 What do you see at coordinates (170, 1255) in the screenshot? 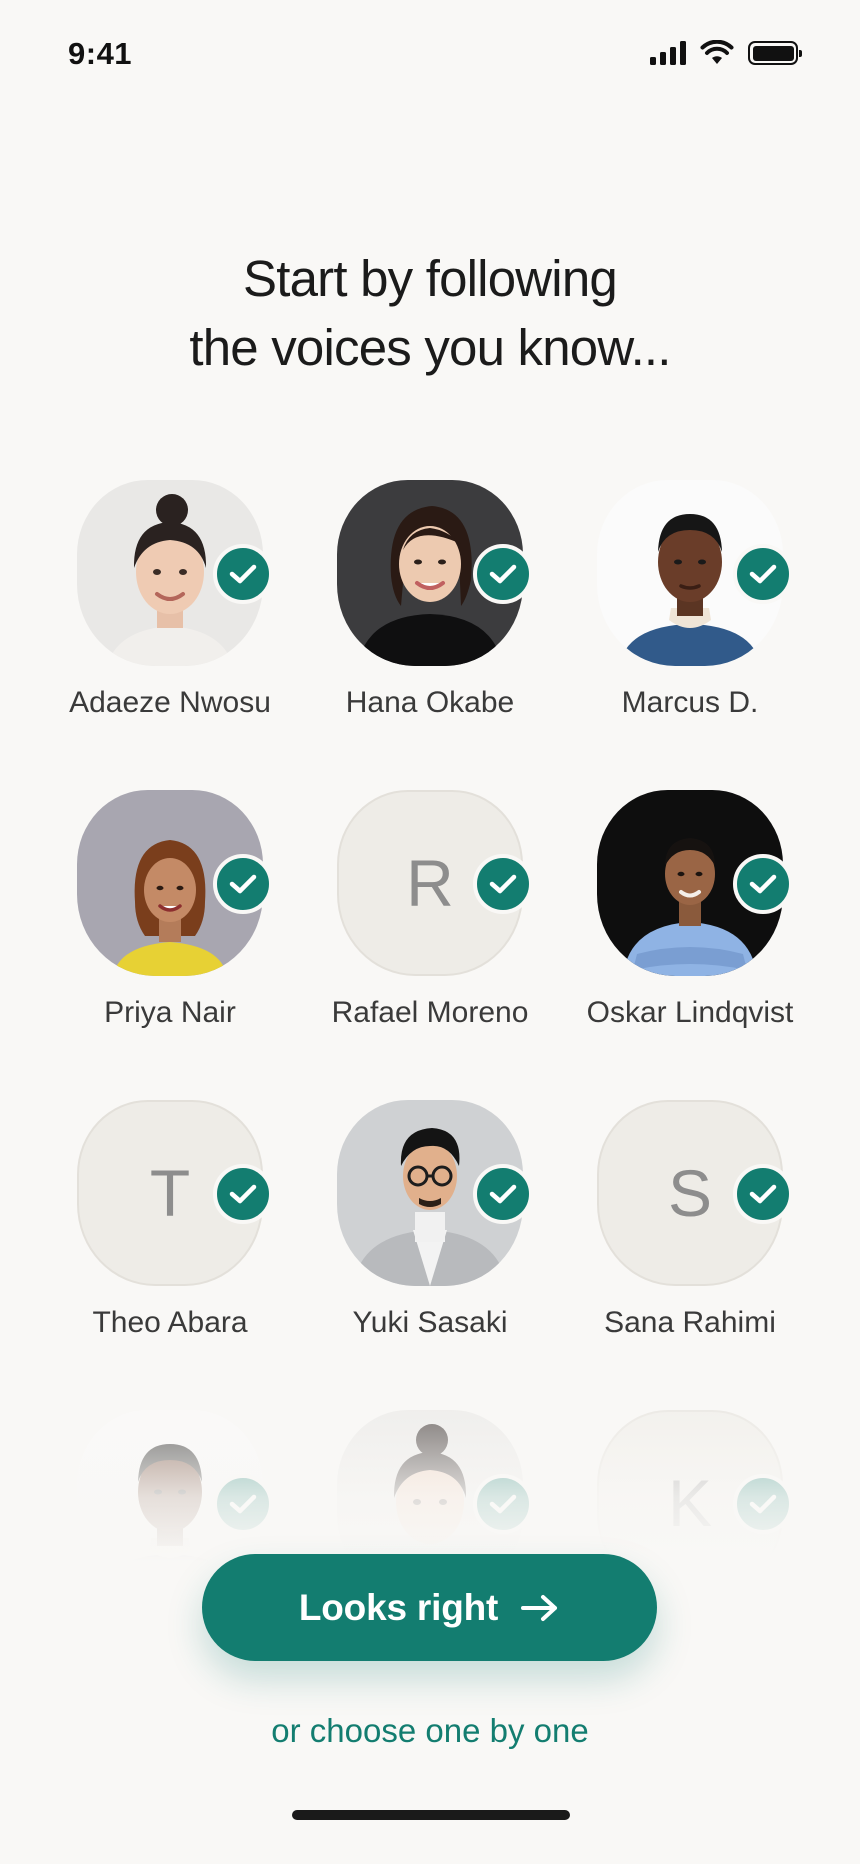
I see `person-card: T Theo Abara` at bounding box center [170, 1255].